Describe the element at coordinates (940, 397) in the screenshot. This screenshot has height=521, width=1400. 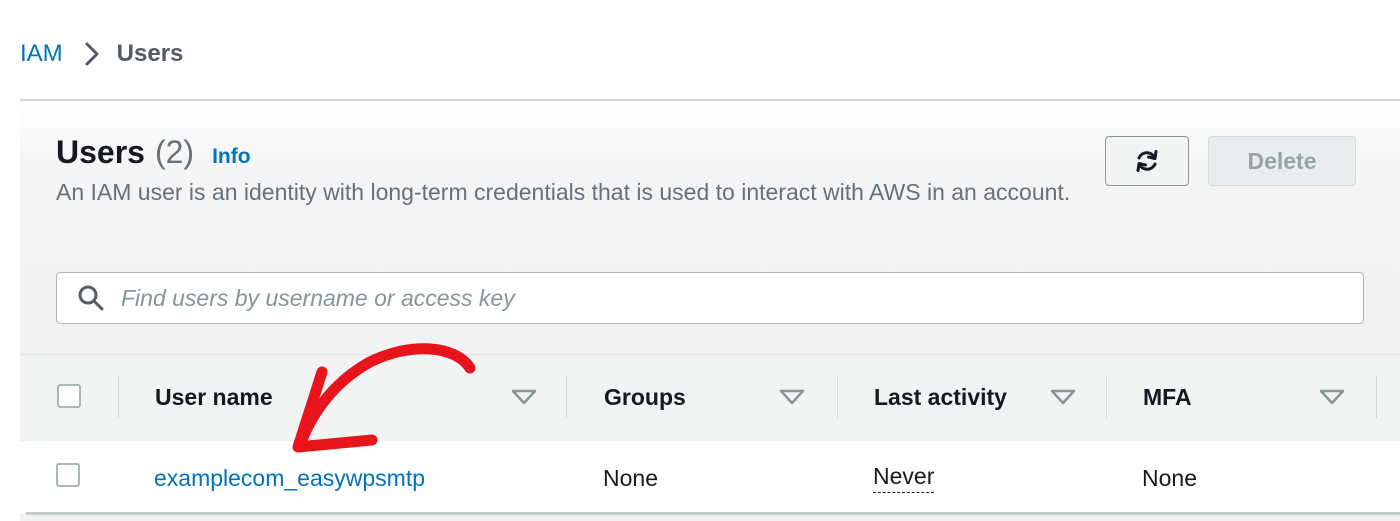
I see `column-header-last-activity: Last activity` at that location.